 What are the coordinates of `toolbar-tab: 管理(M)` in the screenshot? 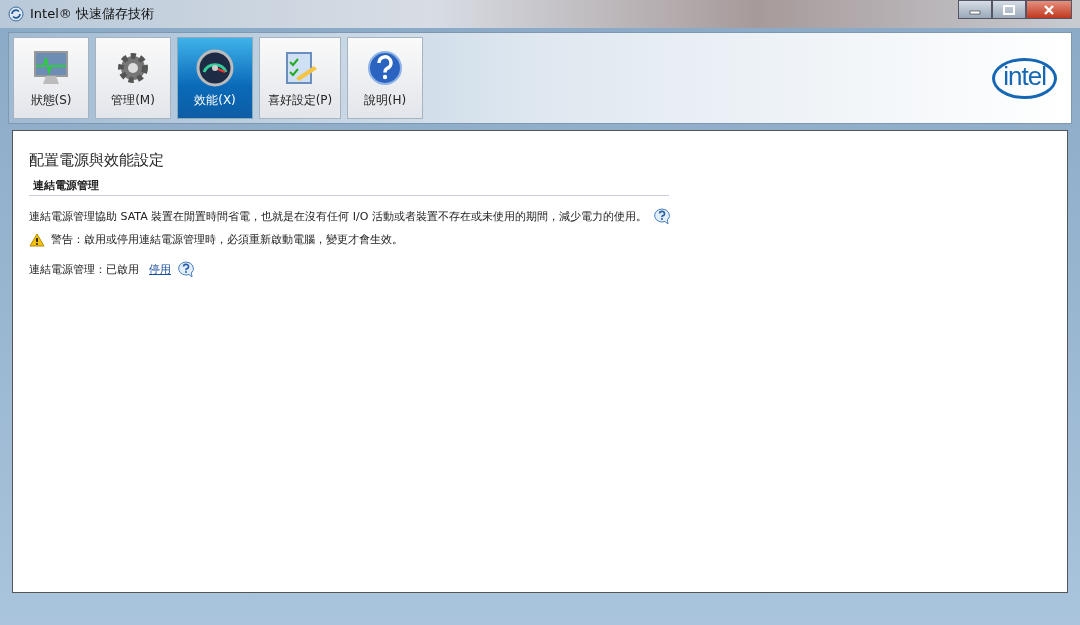 It's located at (133, 78).